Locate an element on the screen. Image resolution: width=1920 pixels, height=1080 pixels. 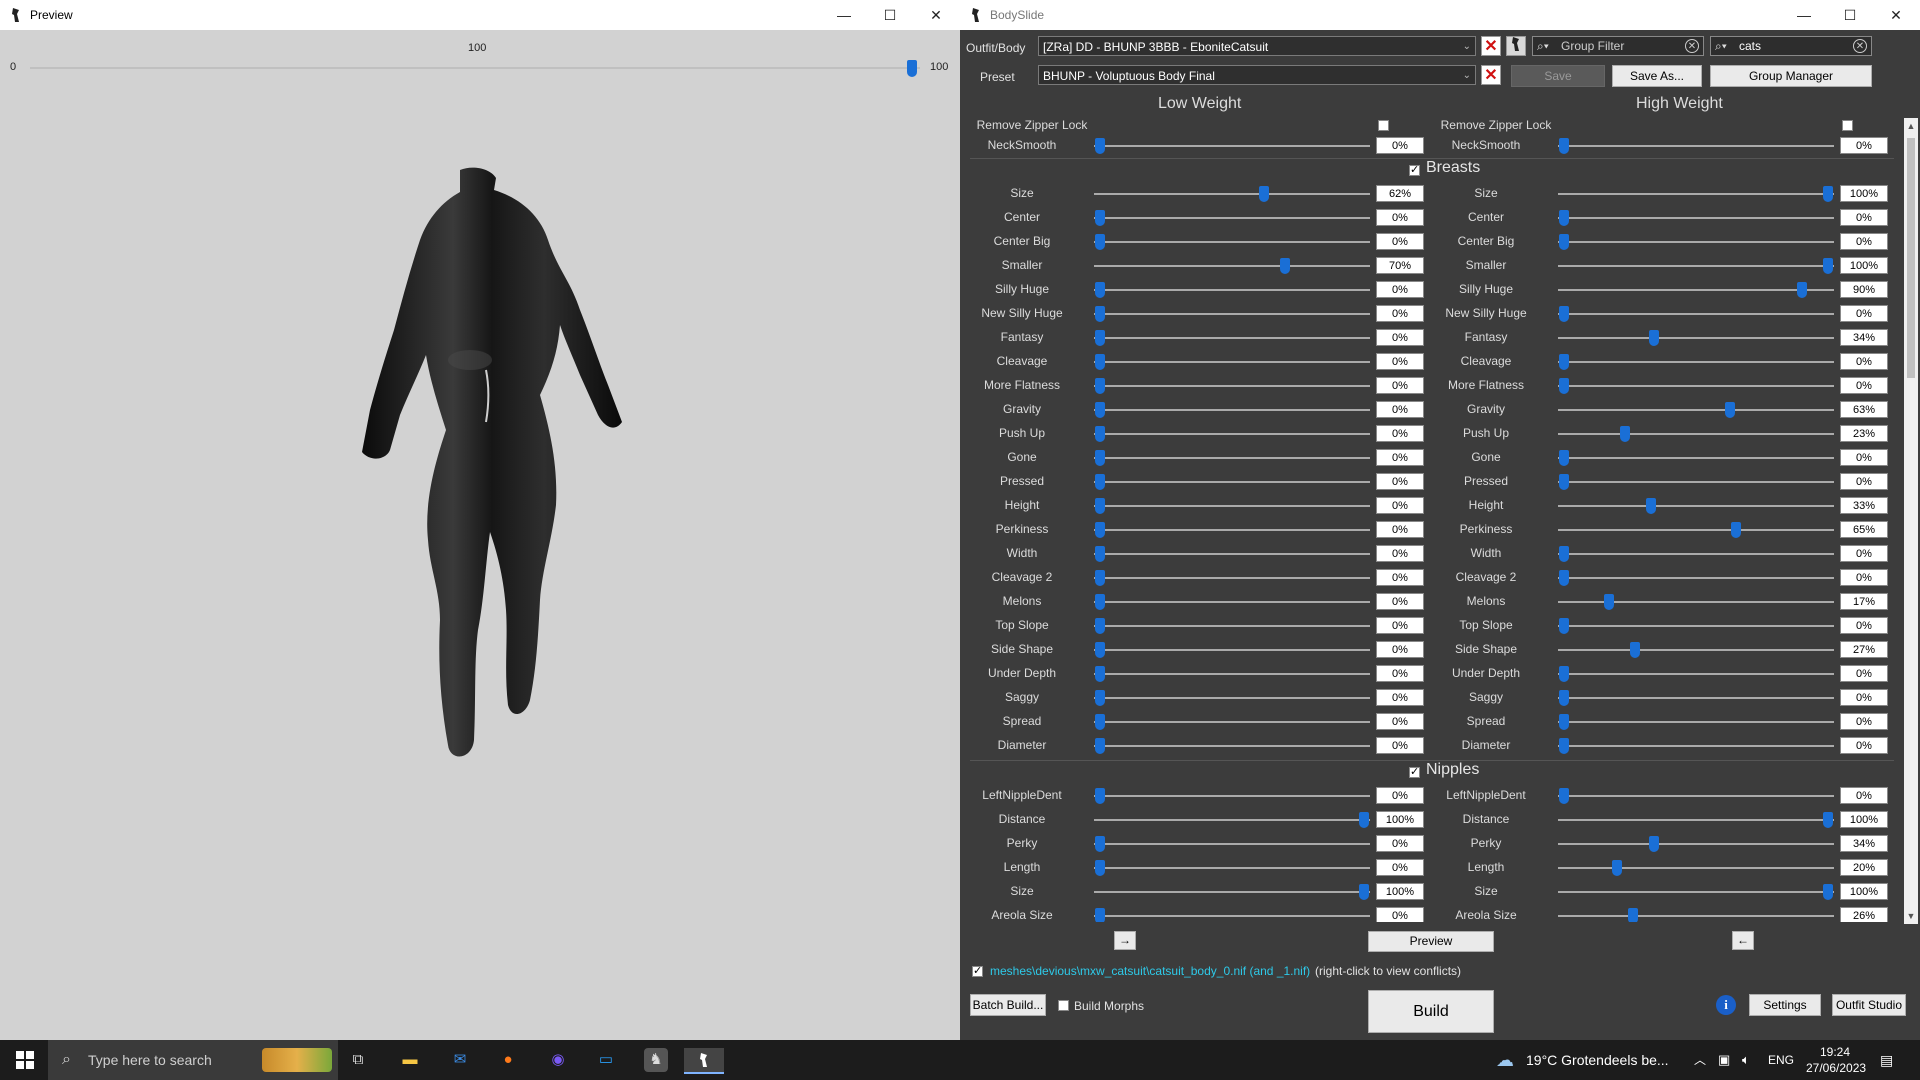
firefox-icon: ● is located at coordinates (508, 1060).